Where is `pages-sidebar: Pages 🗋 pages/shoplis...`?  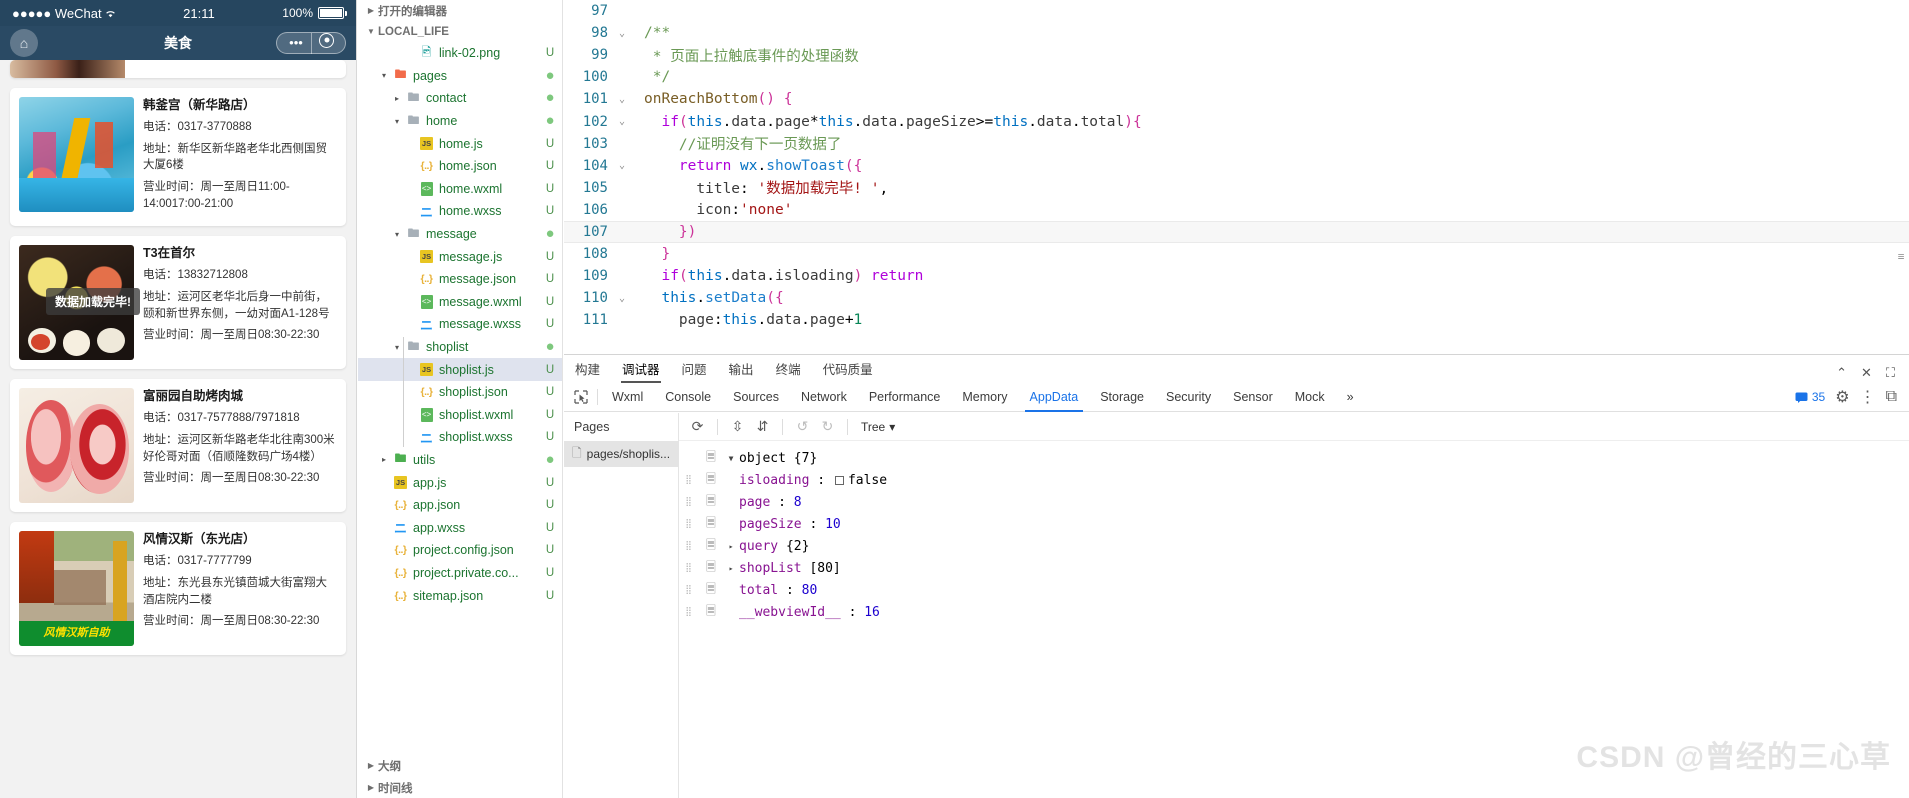
pages-sidebar: Pages 🗋 pages/shoplis... is located at coordinates (621, 605).